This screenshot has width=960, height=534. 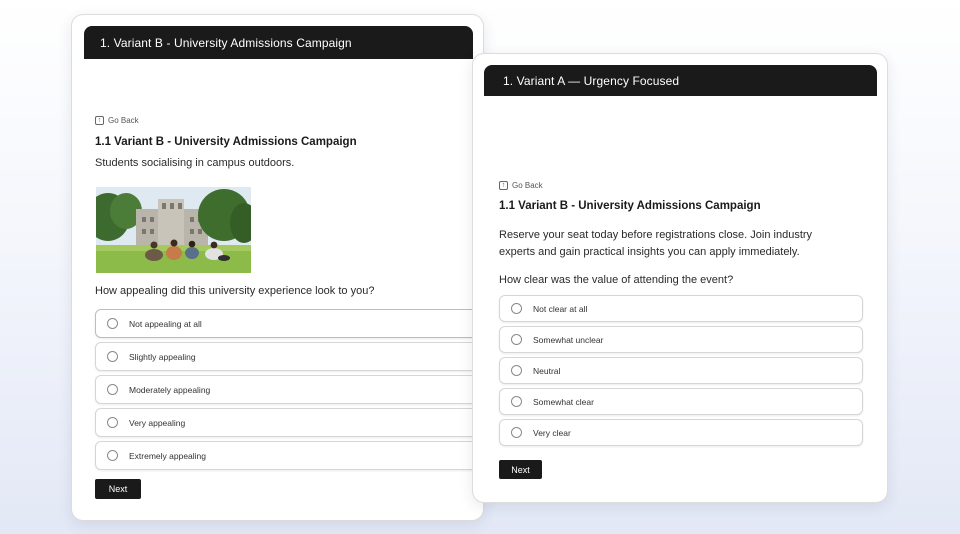 What do you see at coordinates (547, 370) in the screenshot?
I see `option-label: Neutral` at bounding box center [547, 370].